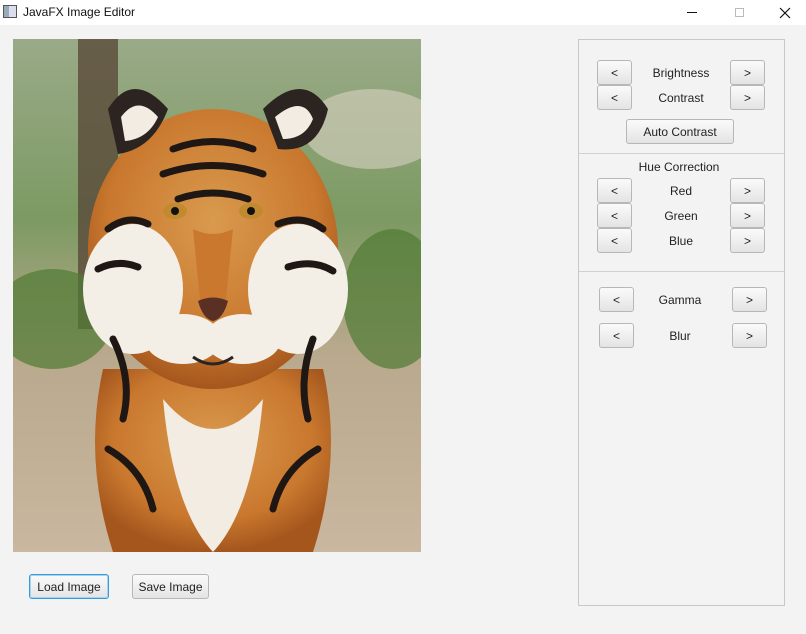  I want to click on contrast-increase-button: >, so click(747, 97).